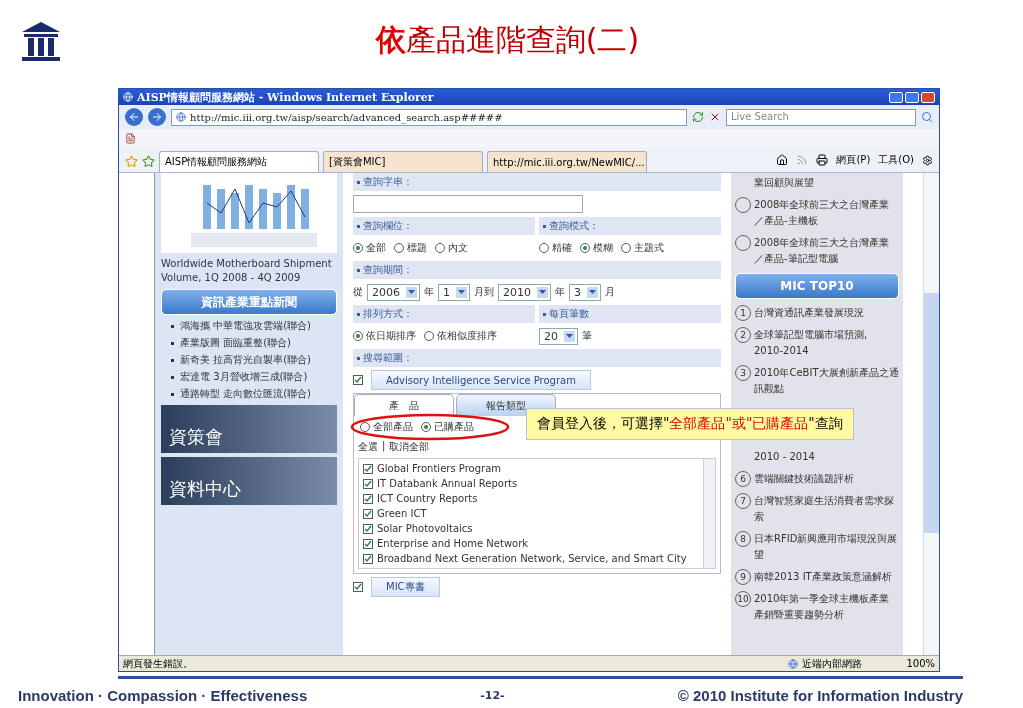  Describe the element at coordinates (467, 336) in the screenshot. I see `option-label: 依相似度排序` at that location.